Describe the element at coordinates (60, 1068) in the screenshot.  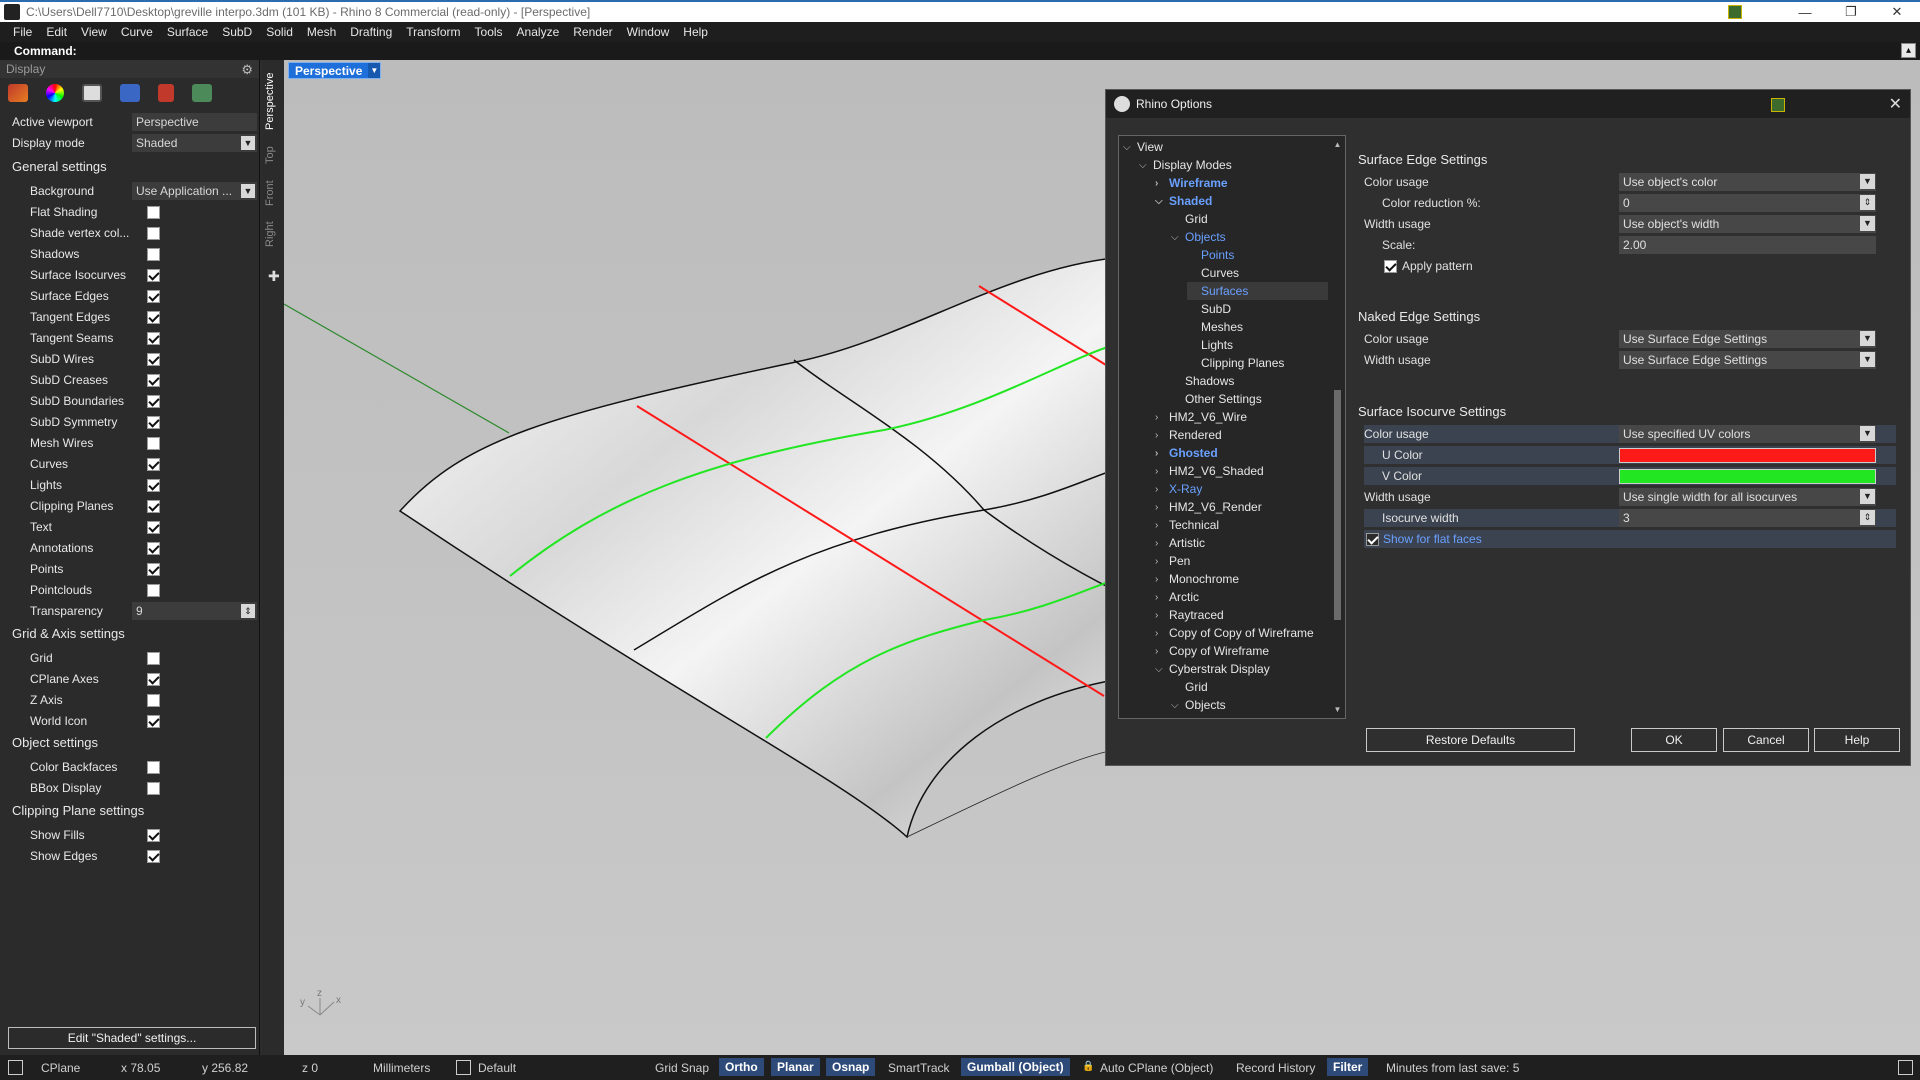
I see `cplane-indicator: CPlane` at that location.